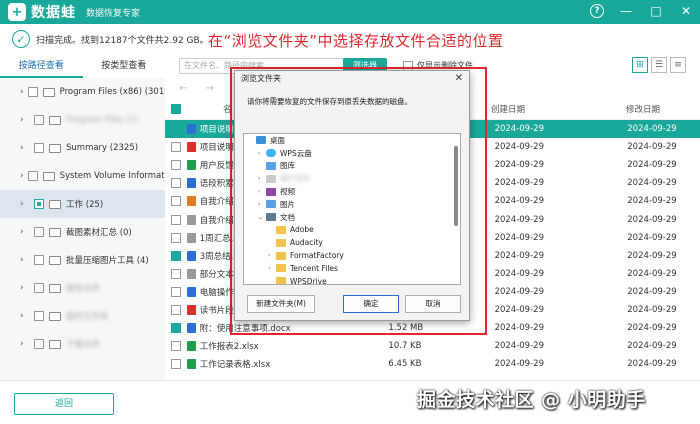 The height and width of the screenshot is (424, 700). What do you see at coordinates (183, 88) in the screenshot?
I see `back-arrow-icon: ←` at bounding box center [183, 88].